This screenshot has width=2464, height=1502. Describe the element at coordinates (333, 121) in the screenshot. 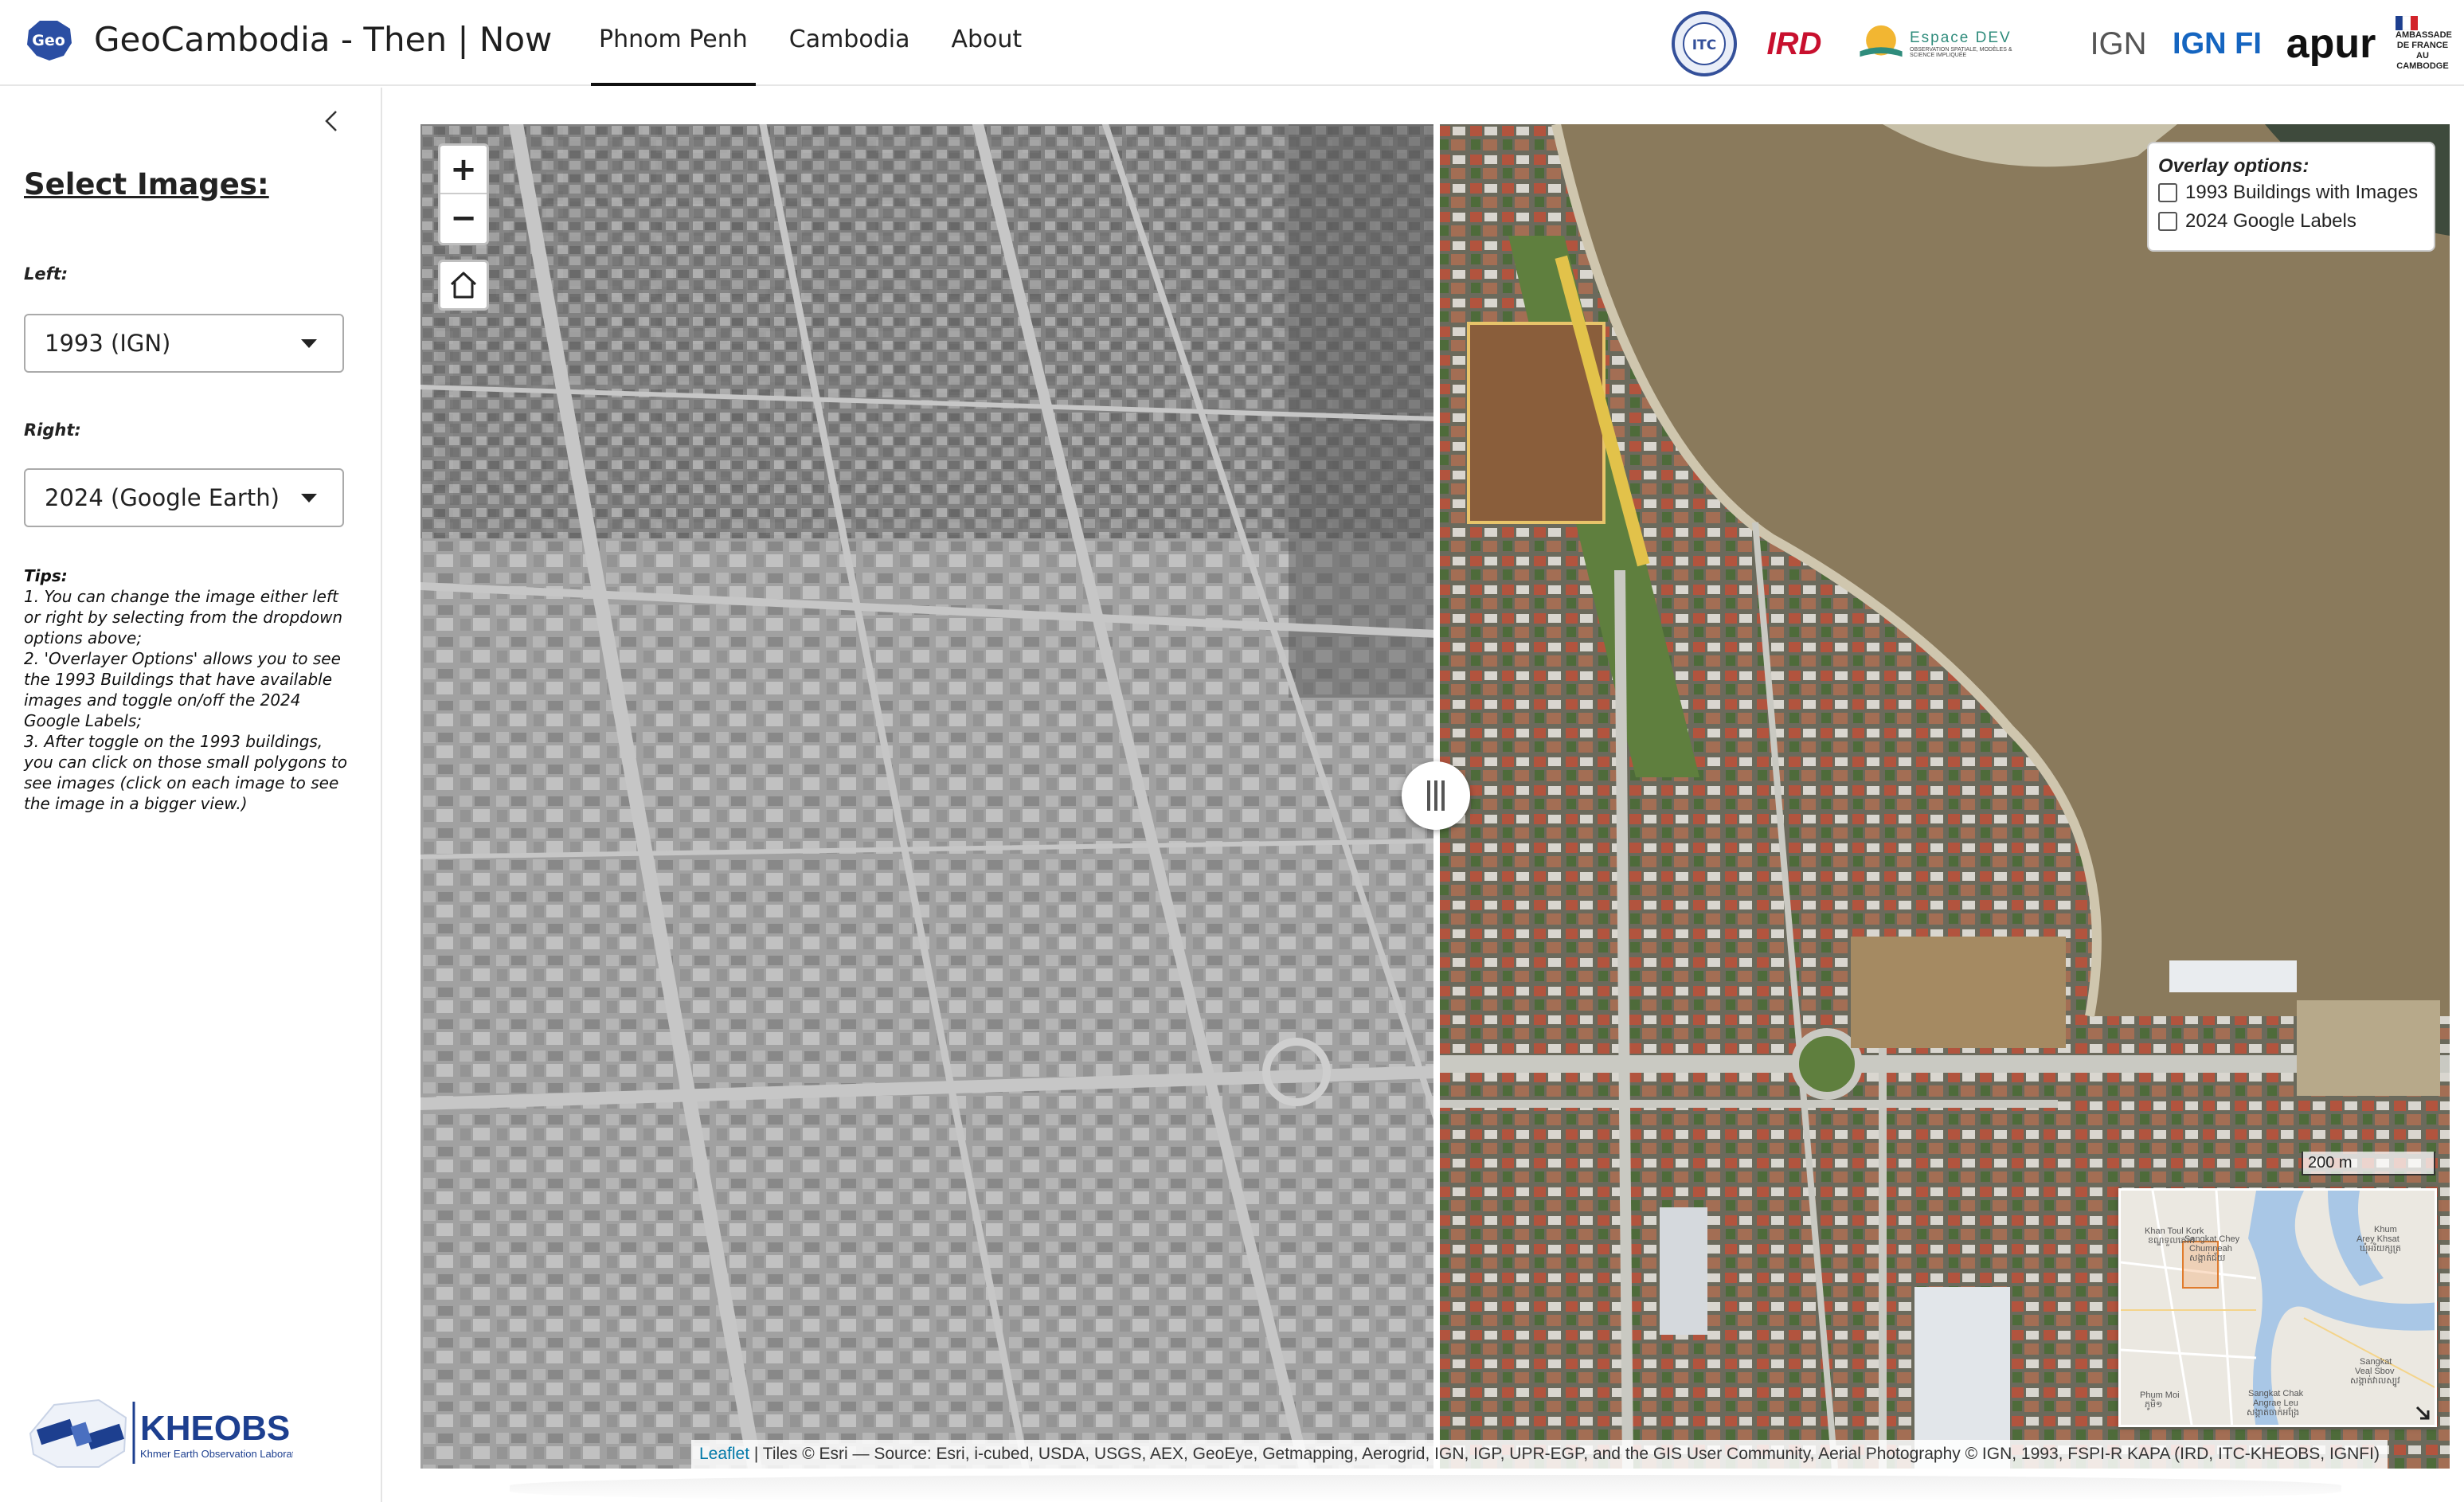

I see `collapse-sidebar-chevron-icon` at that location.